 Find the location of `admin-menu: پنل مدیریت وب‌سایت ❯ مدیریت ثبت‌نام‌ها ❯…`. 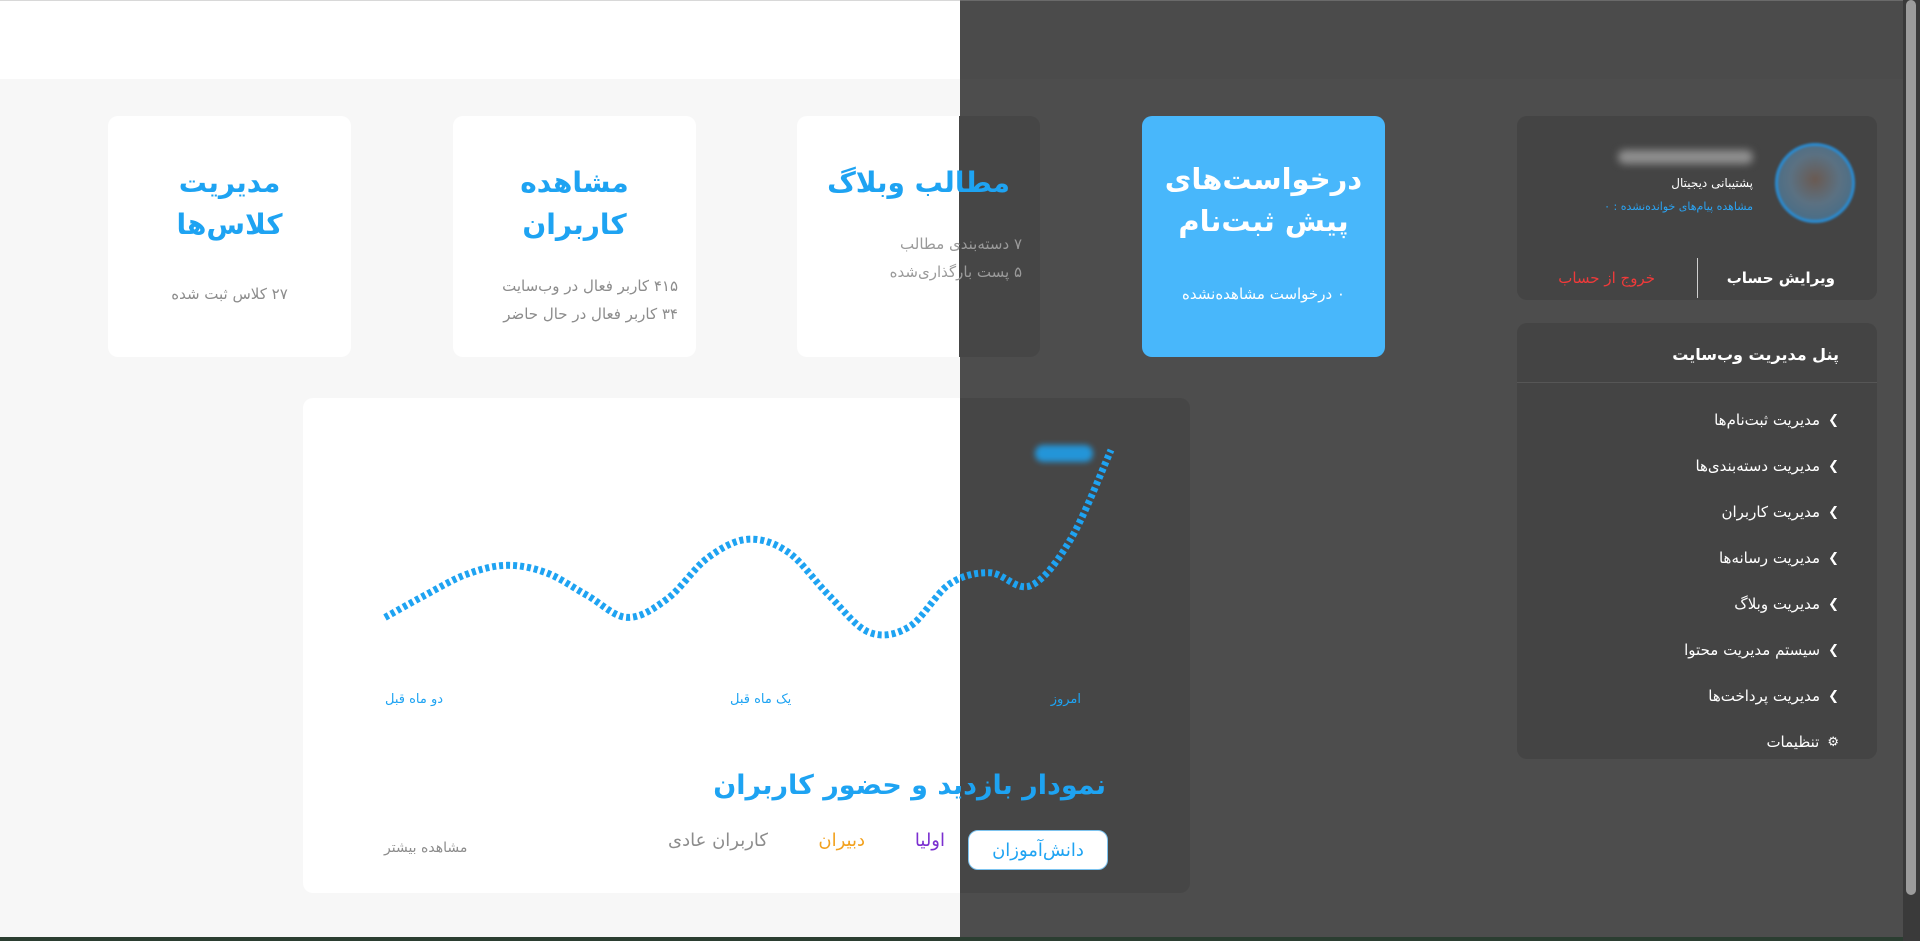

admin-menu: پنل مدیریت وب‌سایت ❯ مدیریت ثبت‌نام‌ها ❯… is located at coordinates (1697, 541).